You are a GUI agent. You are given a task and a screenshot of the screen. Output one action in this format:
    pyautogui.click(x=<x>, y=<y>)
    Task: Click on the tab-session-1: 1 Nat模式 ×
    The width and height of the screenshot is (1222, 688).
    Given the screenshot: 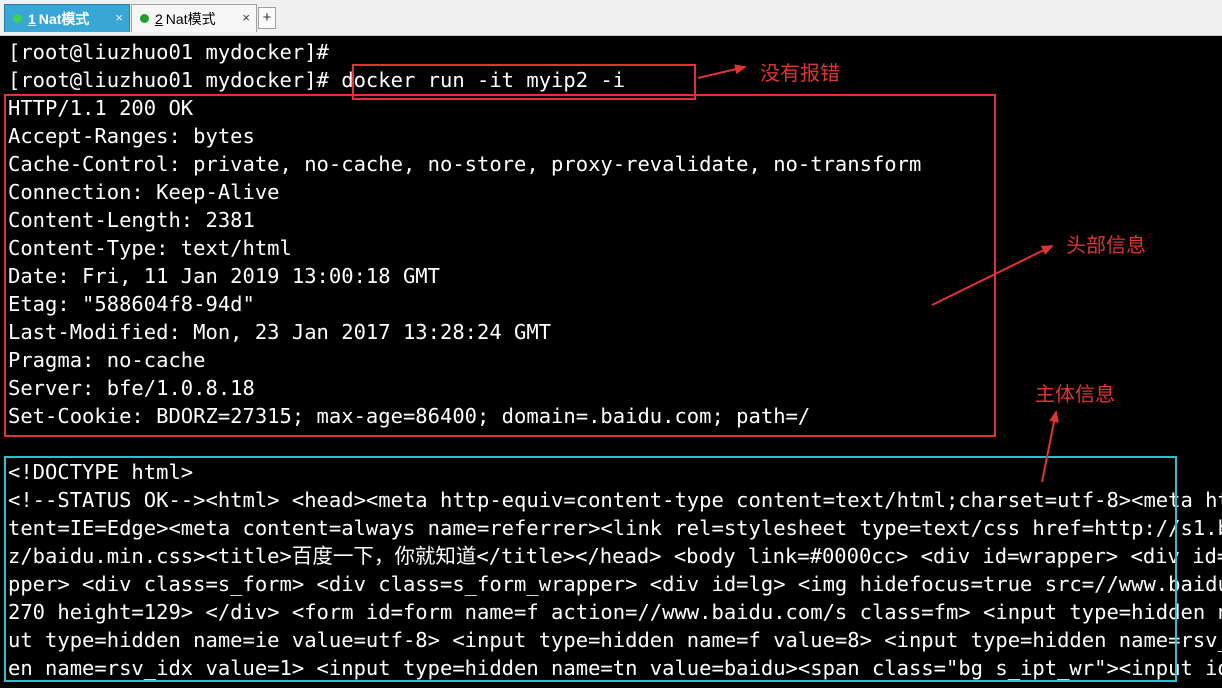 What is the action you would take?
    pyautogui.click(x=67, y=18)
    